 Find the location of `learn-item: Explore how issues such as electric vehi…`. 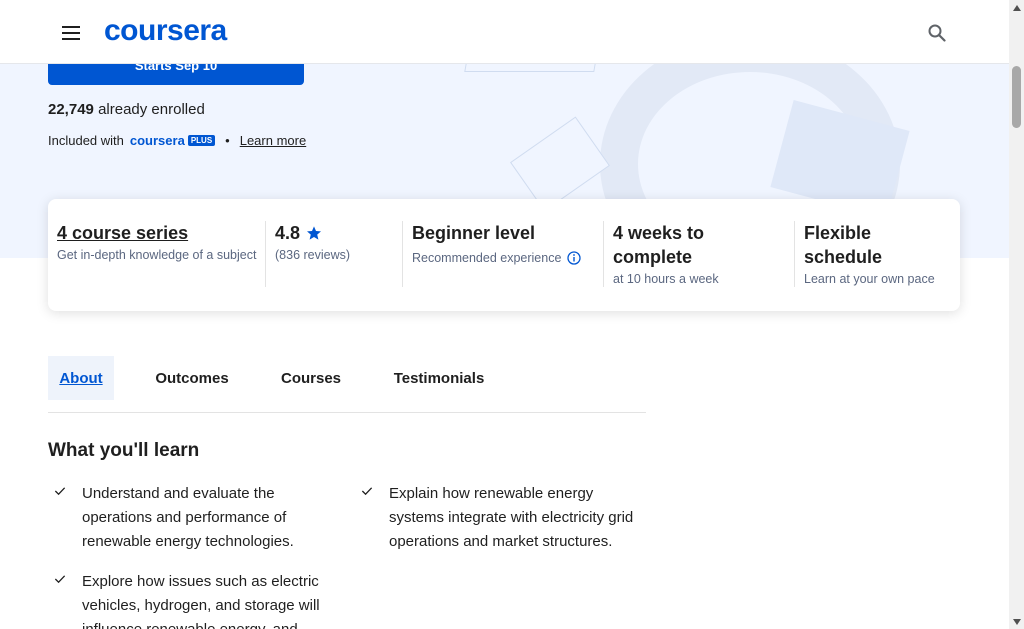

learn-item: Explore how issues such as electric vehi… is located at coordinates (192, 599).